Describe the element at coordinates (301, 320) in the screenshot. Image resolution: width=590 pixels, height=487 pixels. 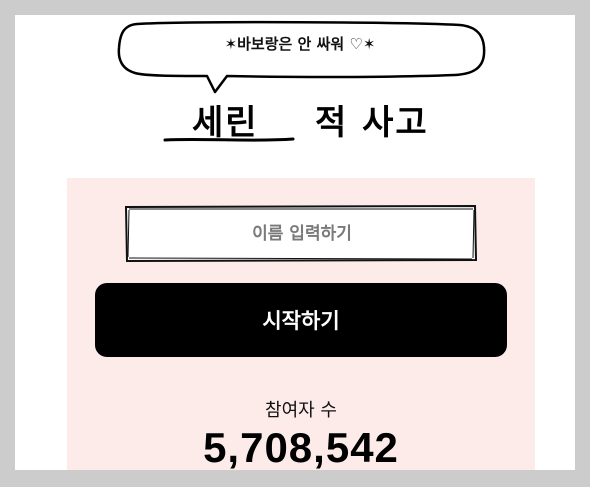
I see `start-button: 시작하기` at that location.